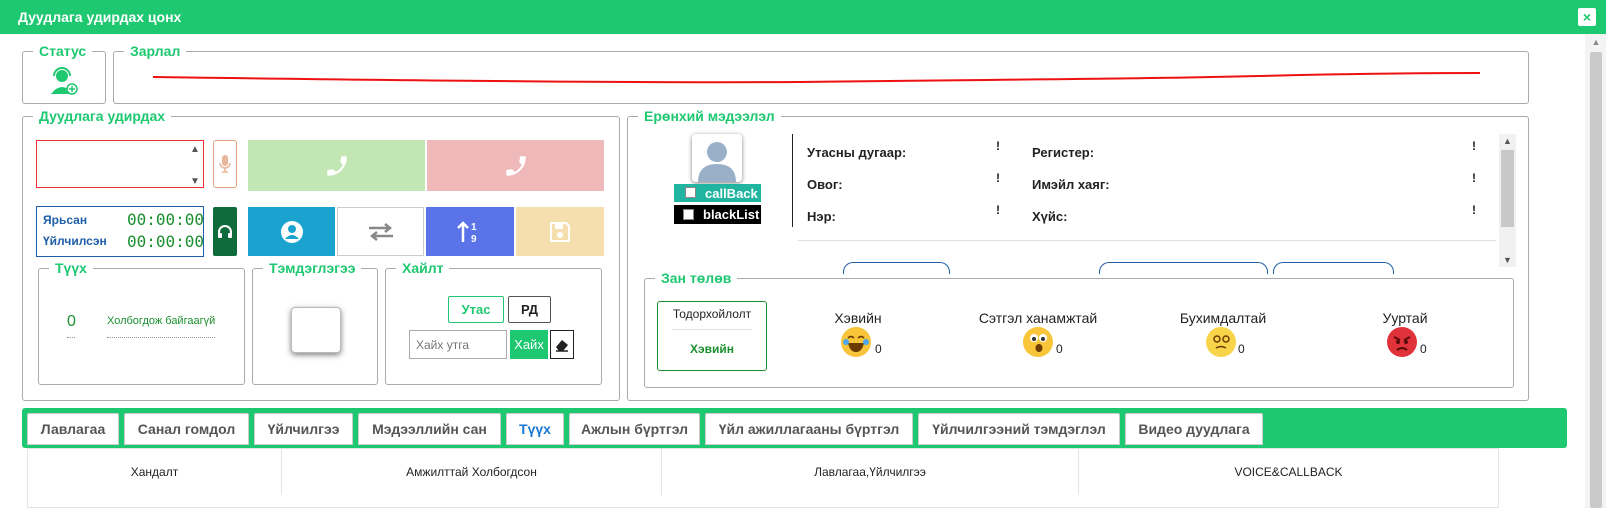  Describe the element at coordinates (535, 429) in the screenshot. I see `tab-history: Түүх` at that location.